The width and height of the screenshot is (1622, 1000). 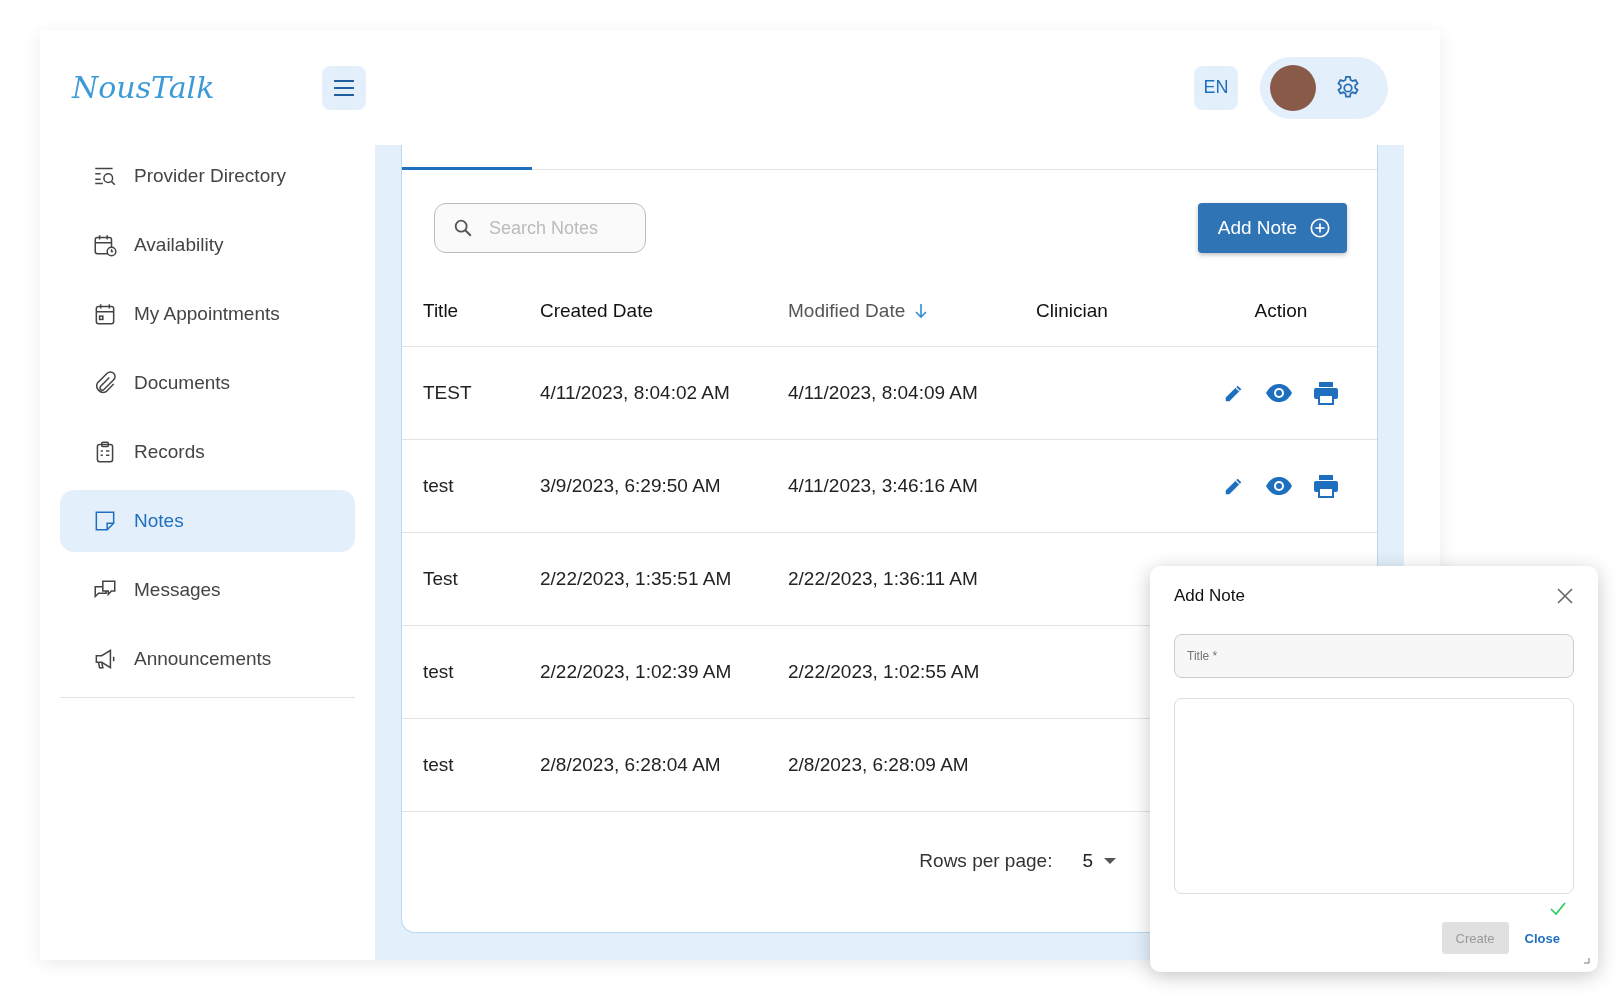 What do you see at coordinates (207, 176) in the screenshot?
I see `sidebar-item: Provider Directory` at bounding box center [207, 176].